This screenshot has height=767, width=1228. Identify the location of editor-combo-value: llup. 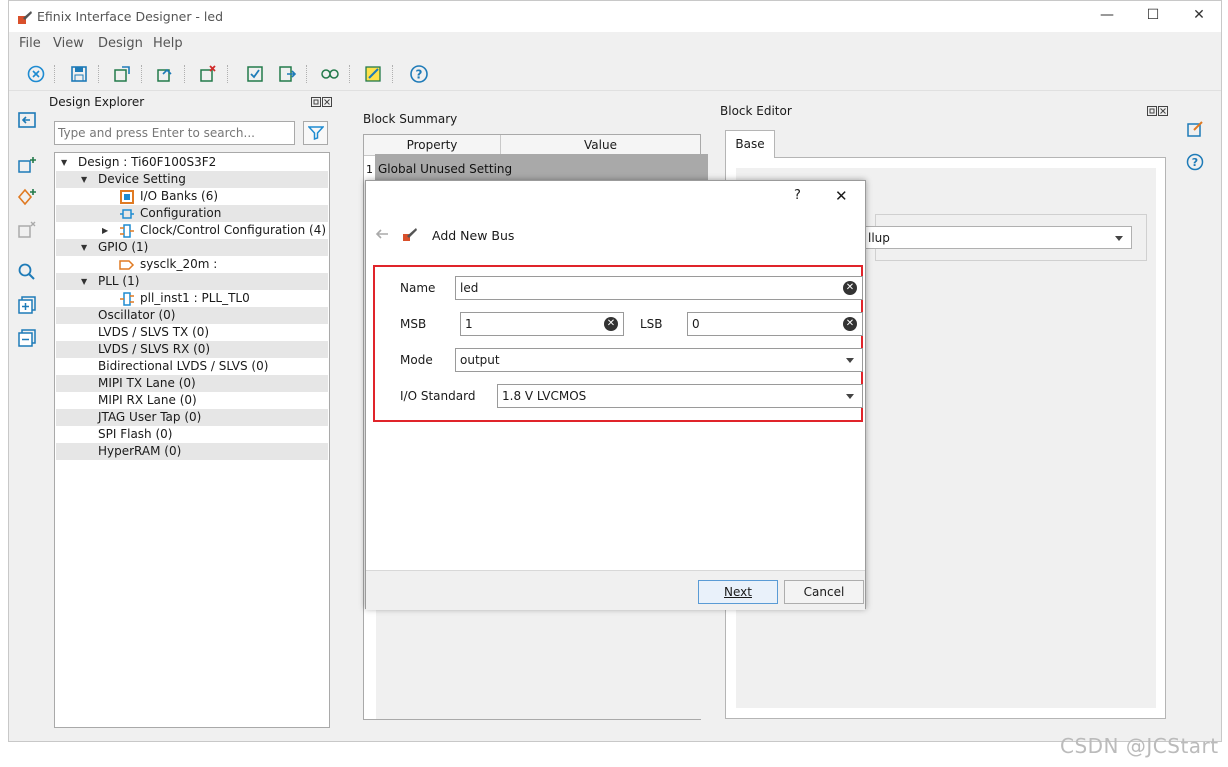
(879, 238).